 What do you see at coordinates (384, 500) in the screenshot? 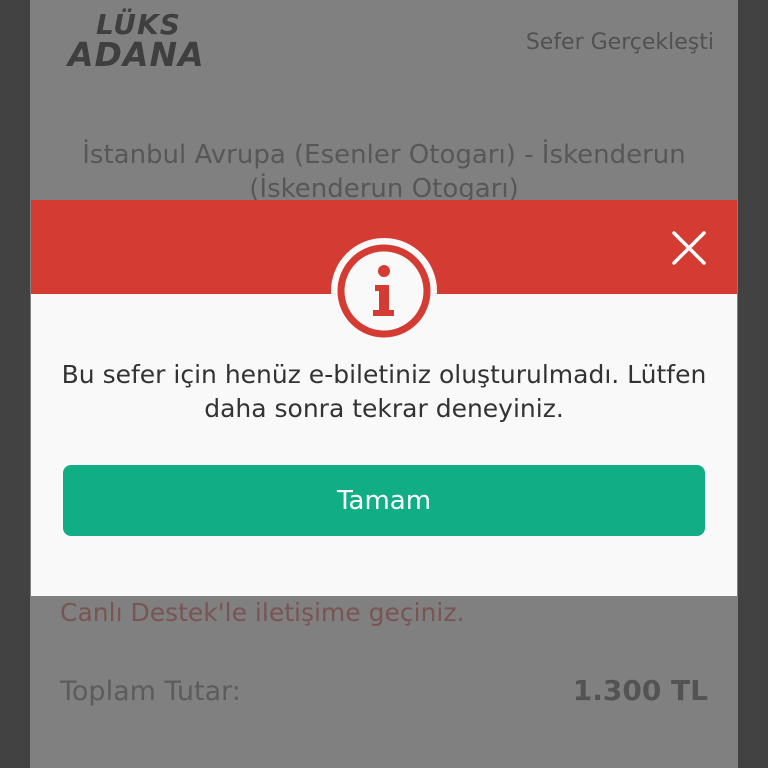
I see `ok-button: Tamam` at bounding box center [384, 500].